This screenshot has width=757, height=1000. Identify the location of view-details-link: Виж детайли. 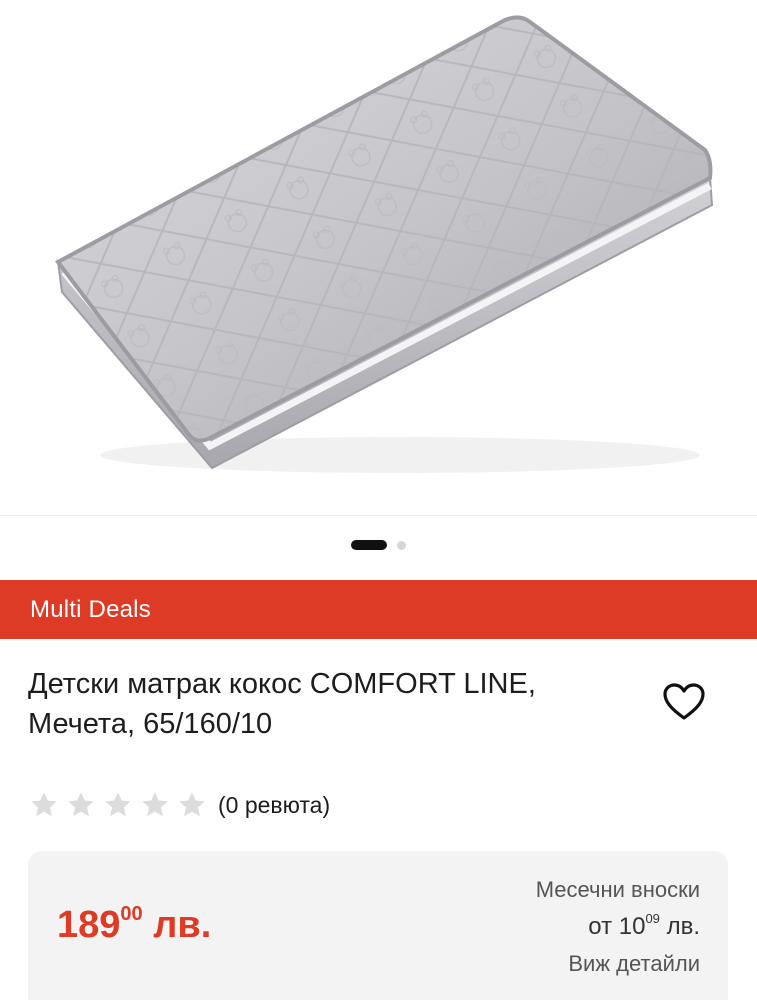
(618, 963).